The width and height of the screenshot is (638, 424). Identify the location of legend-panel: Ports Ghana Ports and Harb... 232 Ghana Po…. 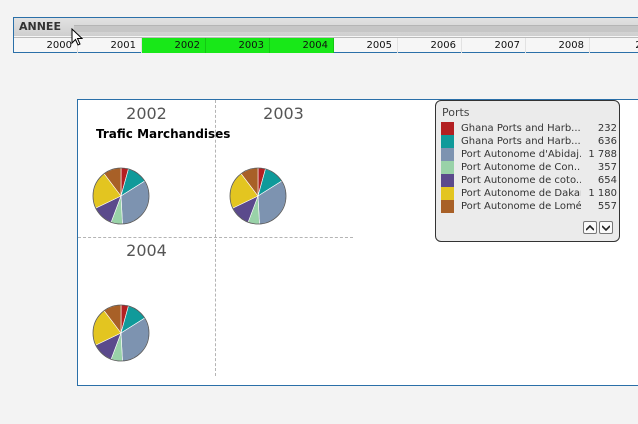
(527, 171).